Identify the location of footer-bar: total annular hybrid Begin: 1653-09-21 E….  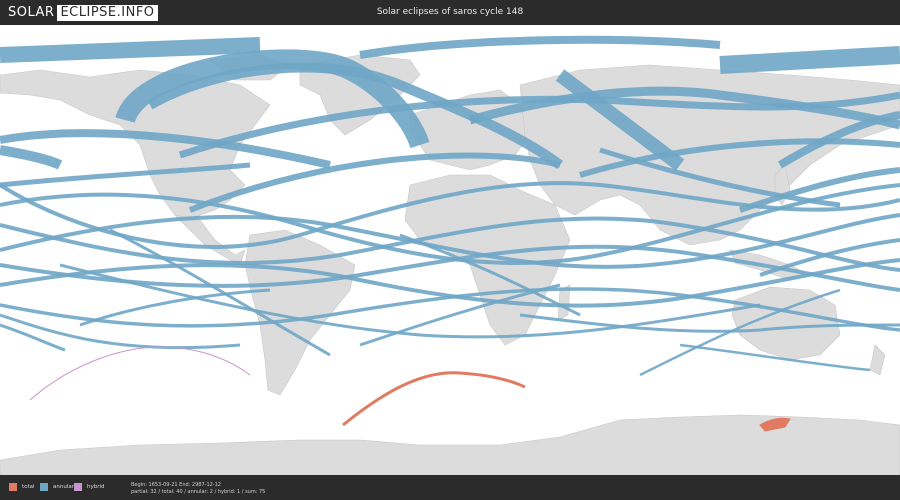
(450, 487).